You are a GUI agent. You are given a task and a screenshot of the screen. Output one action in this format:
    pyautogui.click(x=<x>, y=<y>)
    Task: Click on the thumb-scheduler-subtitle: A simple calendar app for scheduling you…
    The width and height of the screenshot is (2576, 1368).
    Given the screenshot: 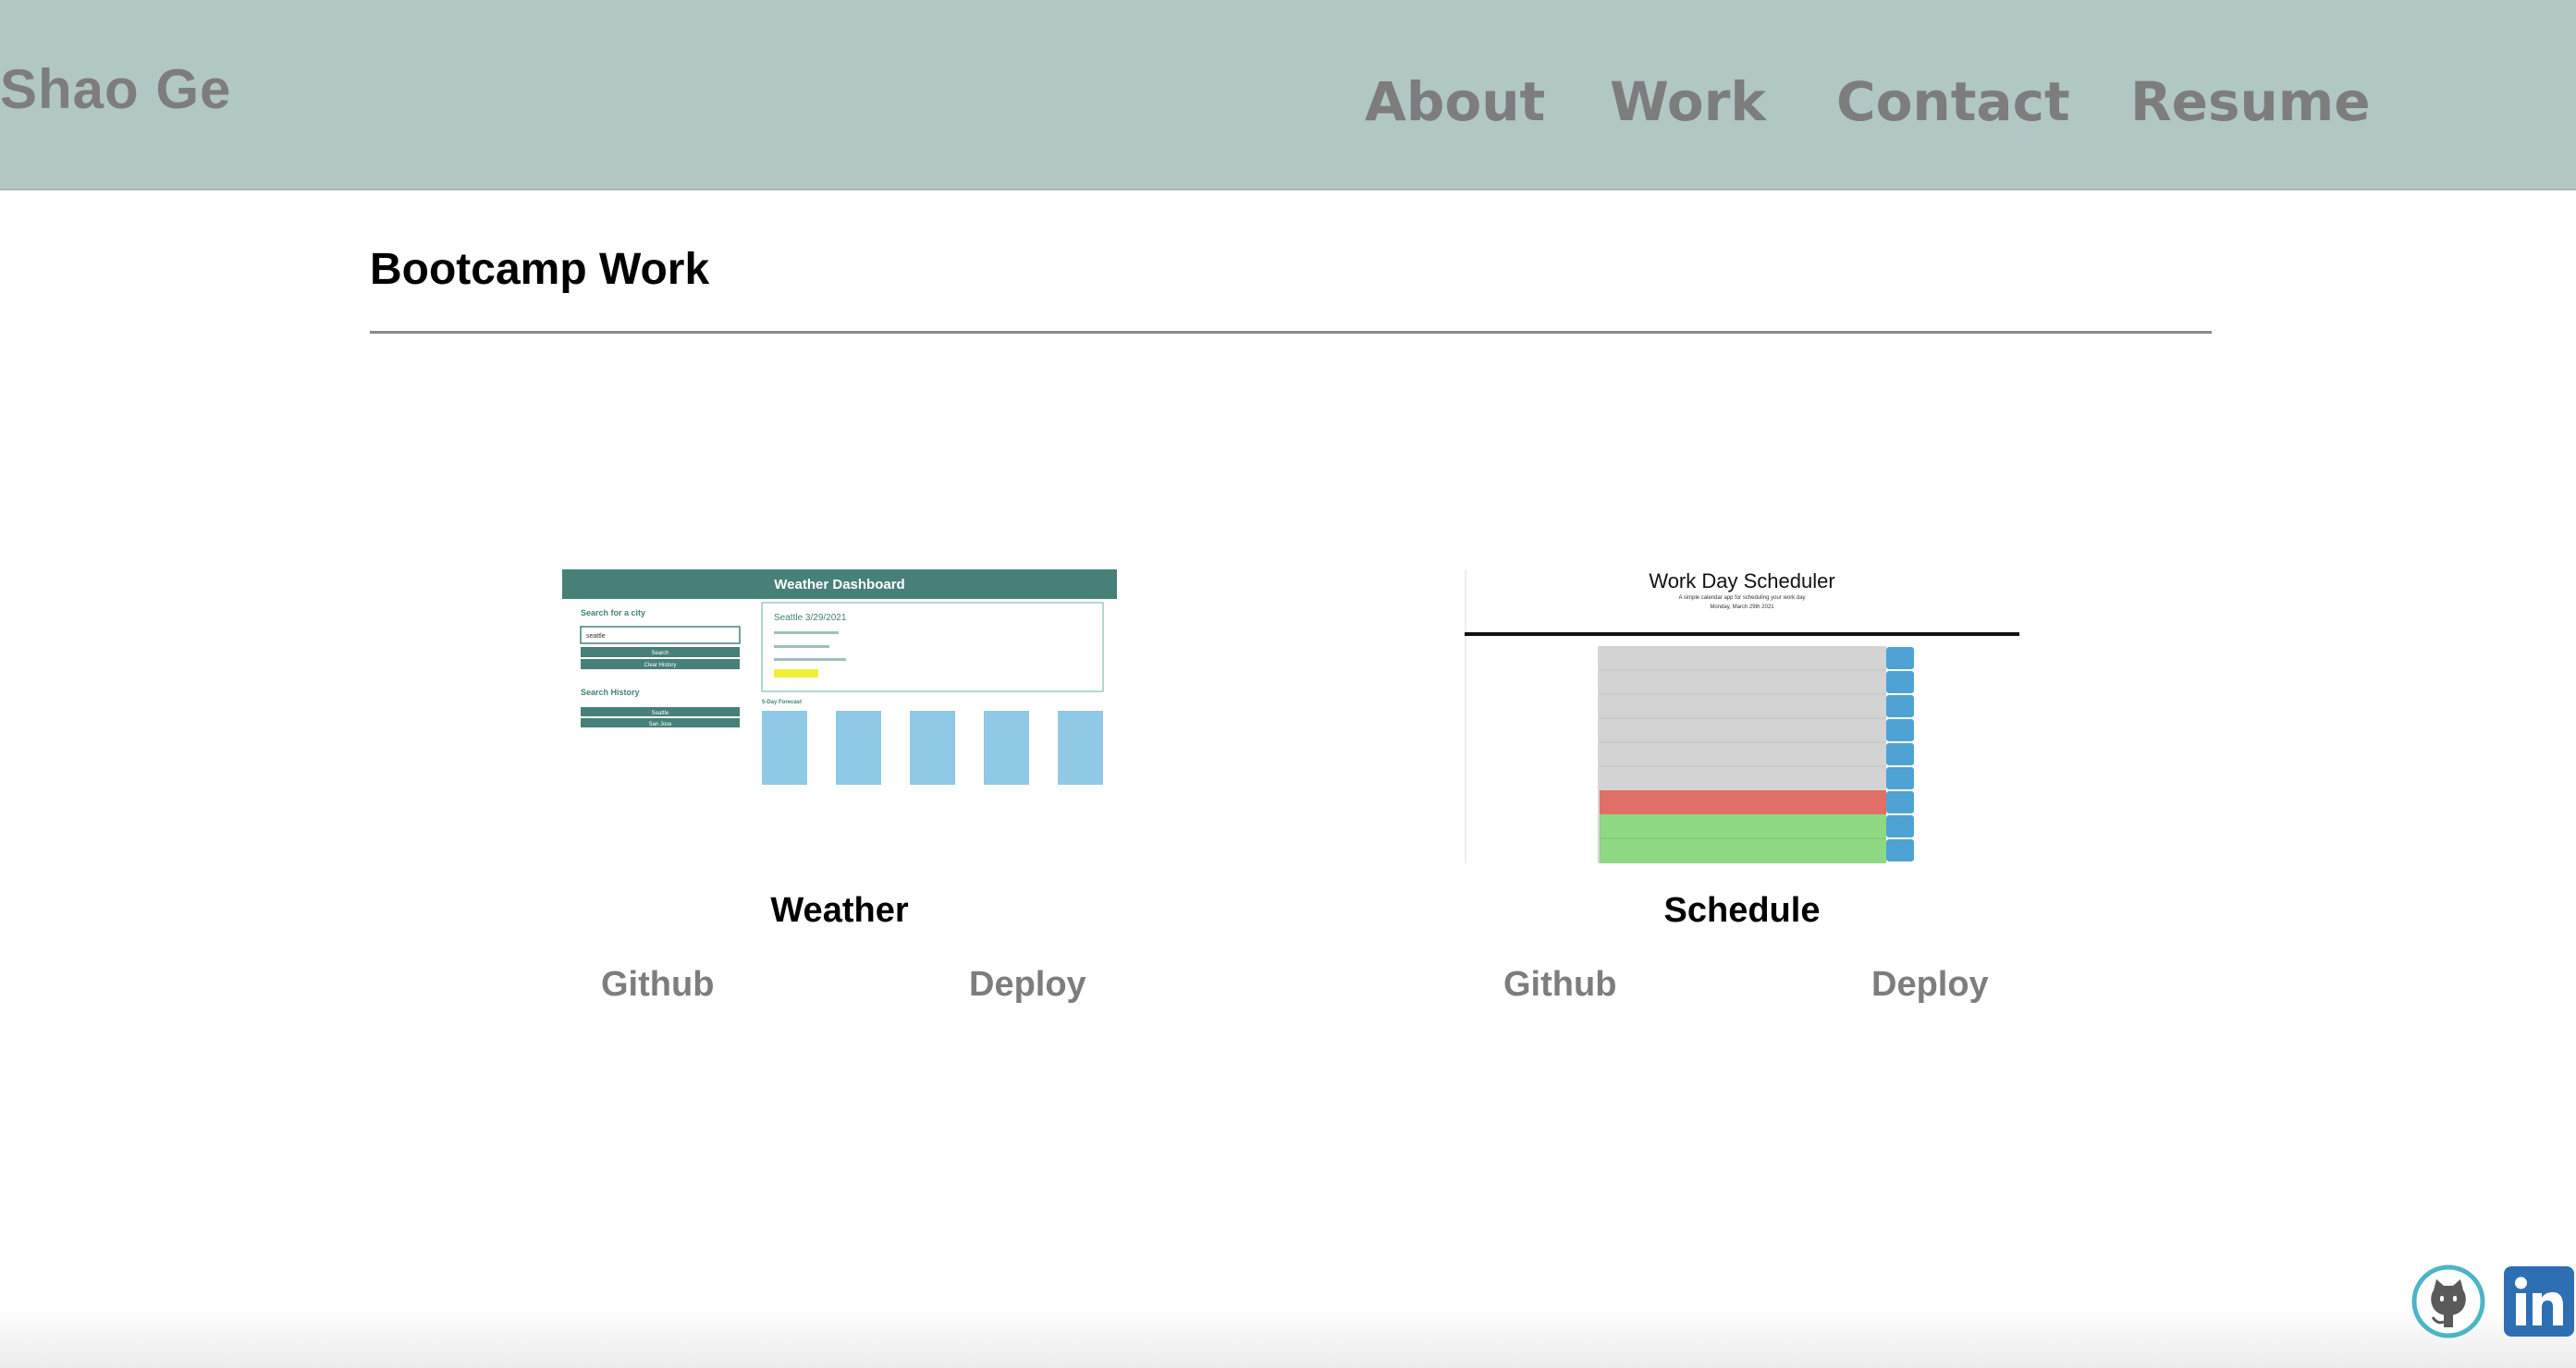 What is the action you would take?
    pyautogui.click(x=1741, y=598)
    